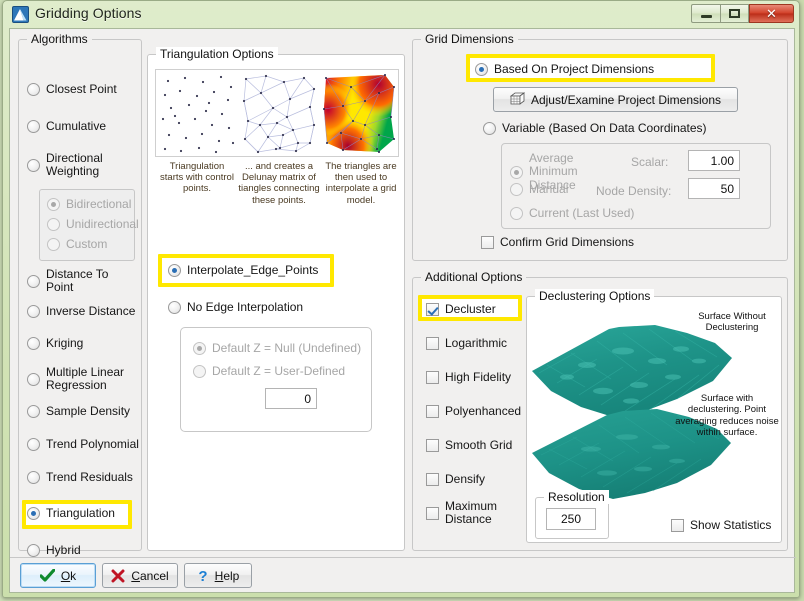 The width and height of the screenshot is (804, 601). Describe the element at coordinates (231, 575) in the screenshot. I see `help-rest: elp` at that location.